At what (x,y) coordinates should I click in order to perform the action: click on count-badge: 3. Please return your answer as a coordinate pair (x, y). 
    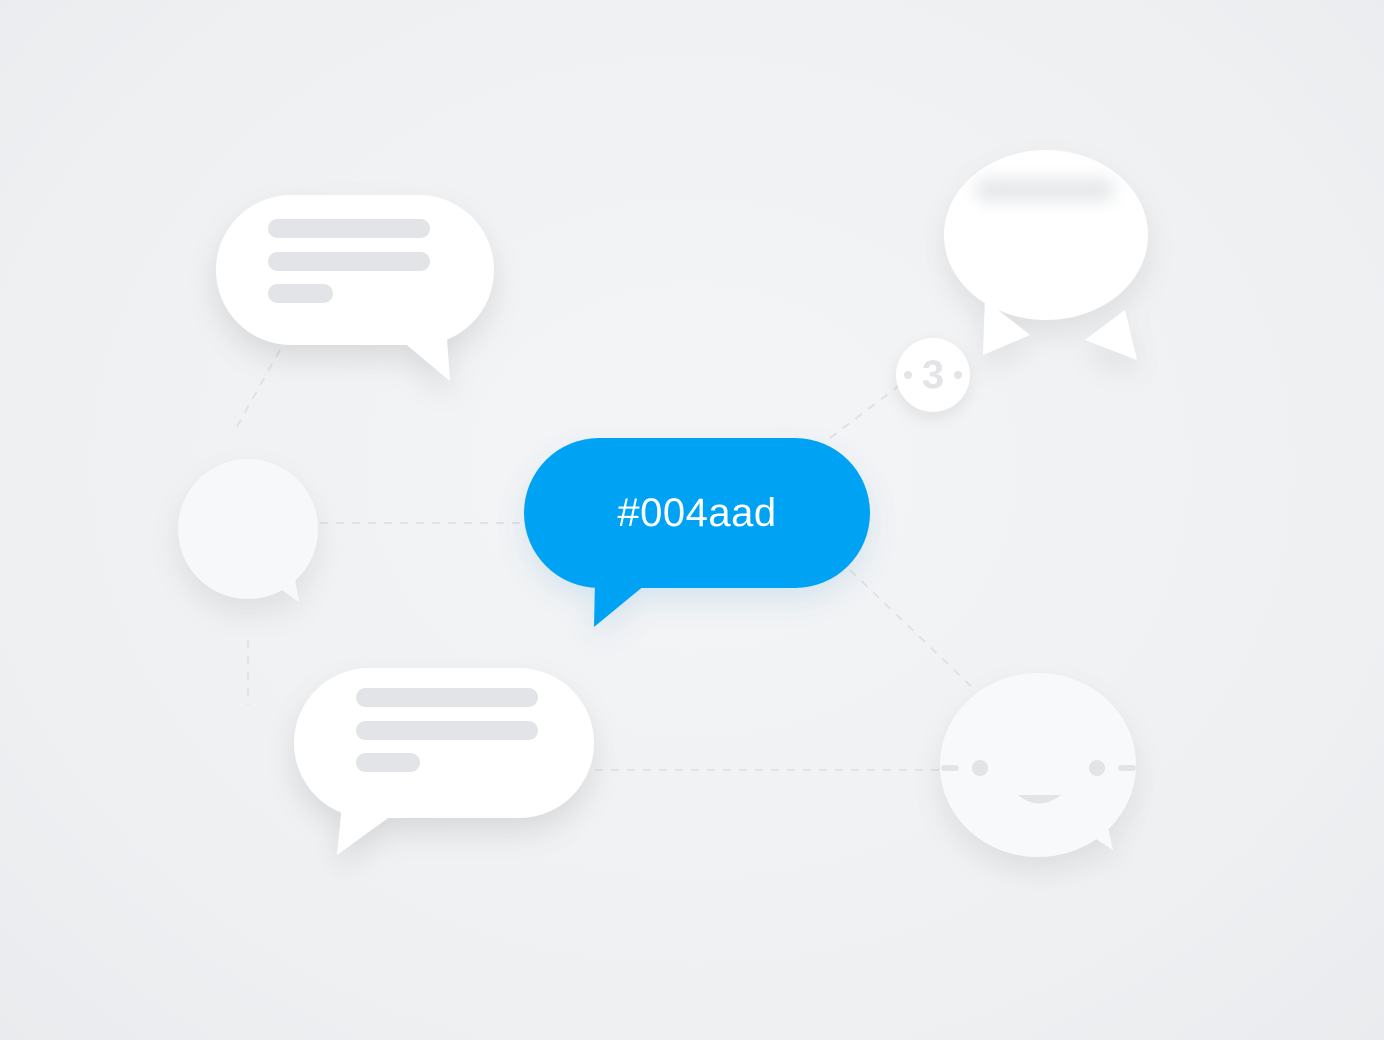
    Looking at the image, I should click on (933, 375).